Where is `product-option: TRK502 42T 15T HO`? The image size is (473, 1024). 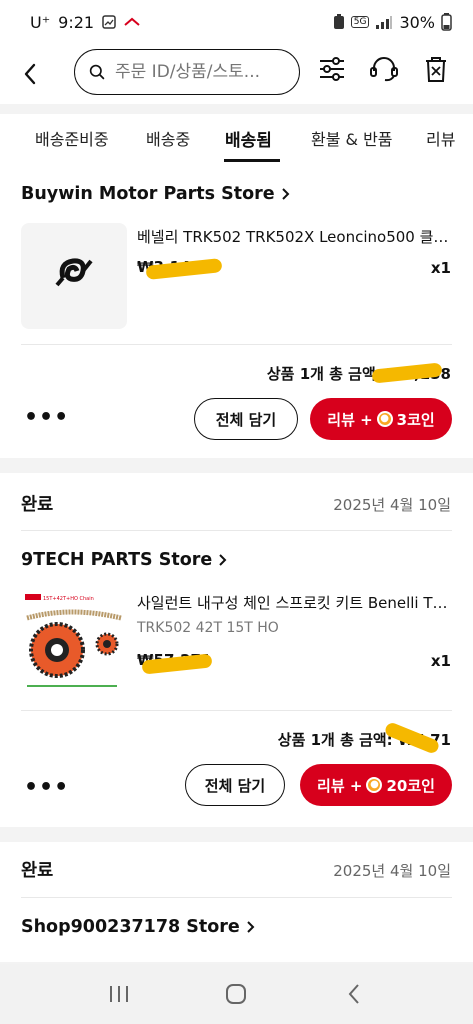
product-option: TRK502 42T 15T HO is located at coordinates (208, 628).